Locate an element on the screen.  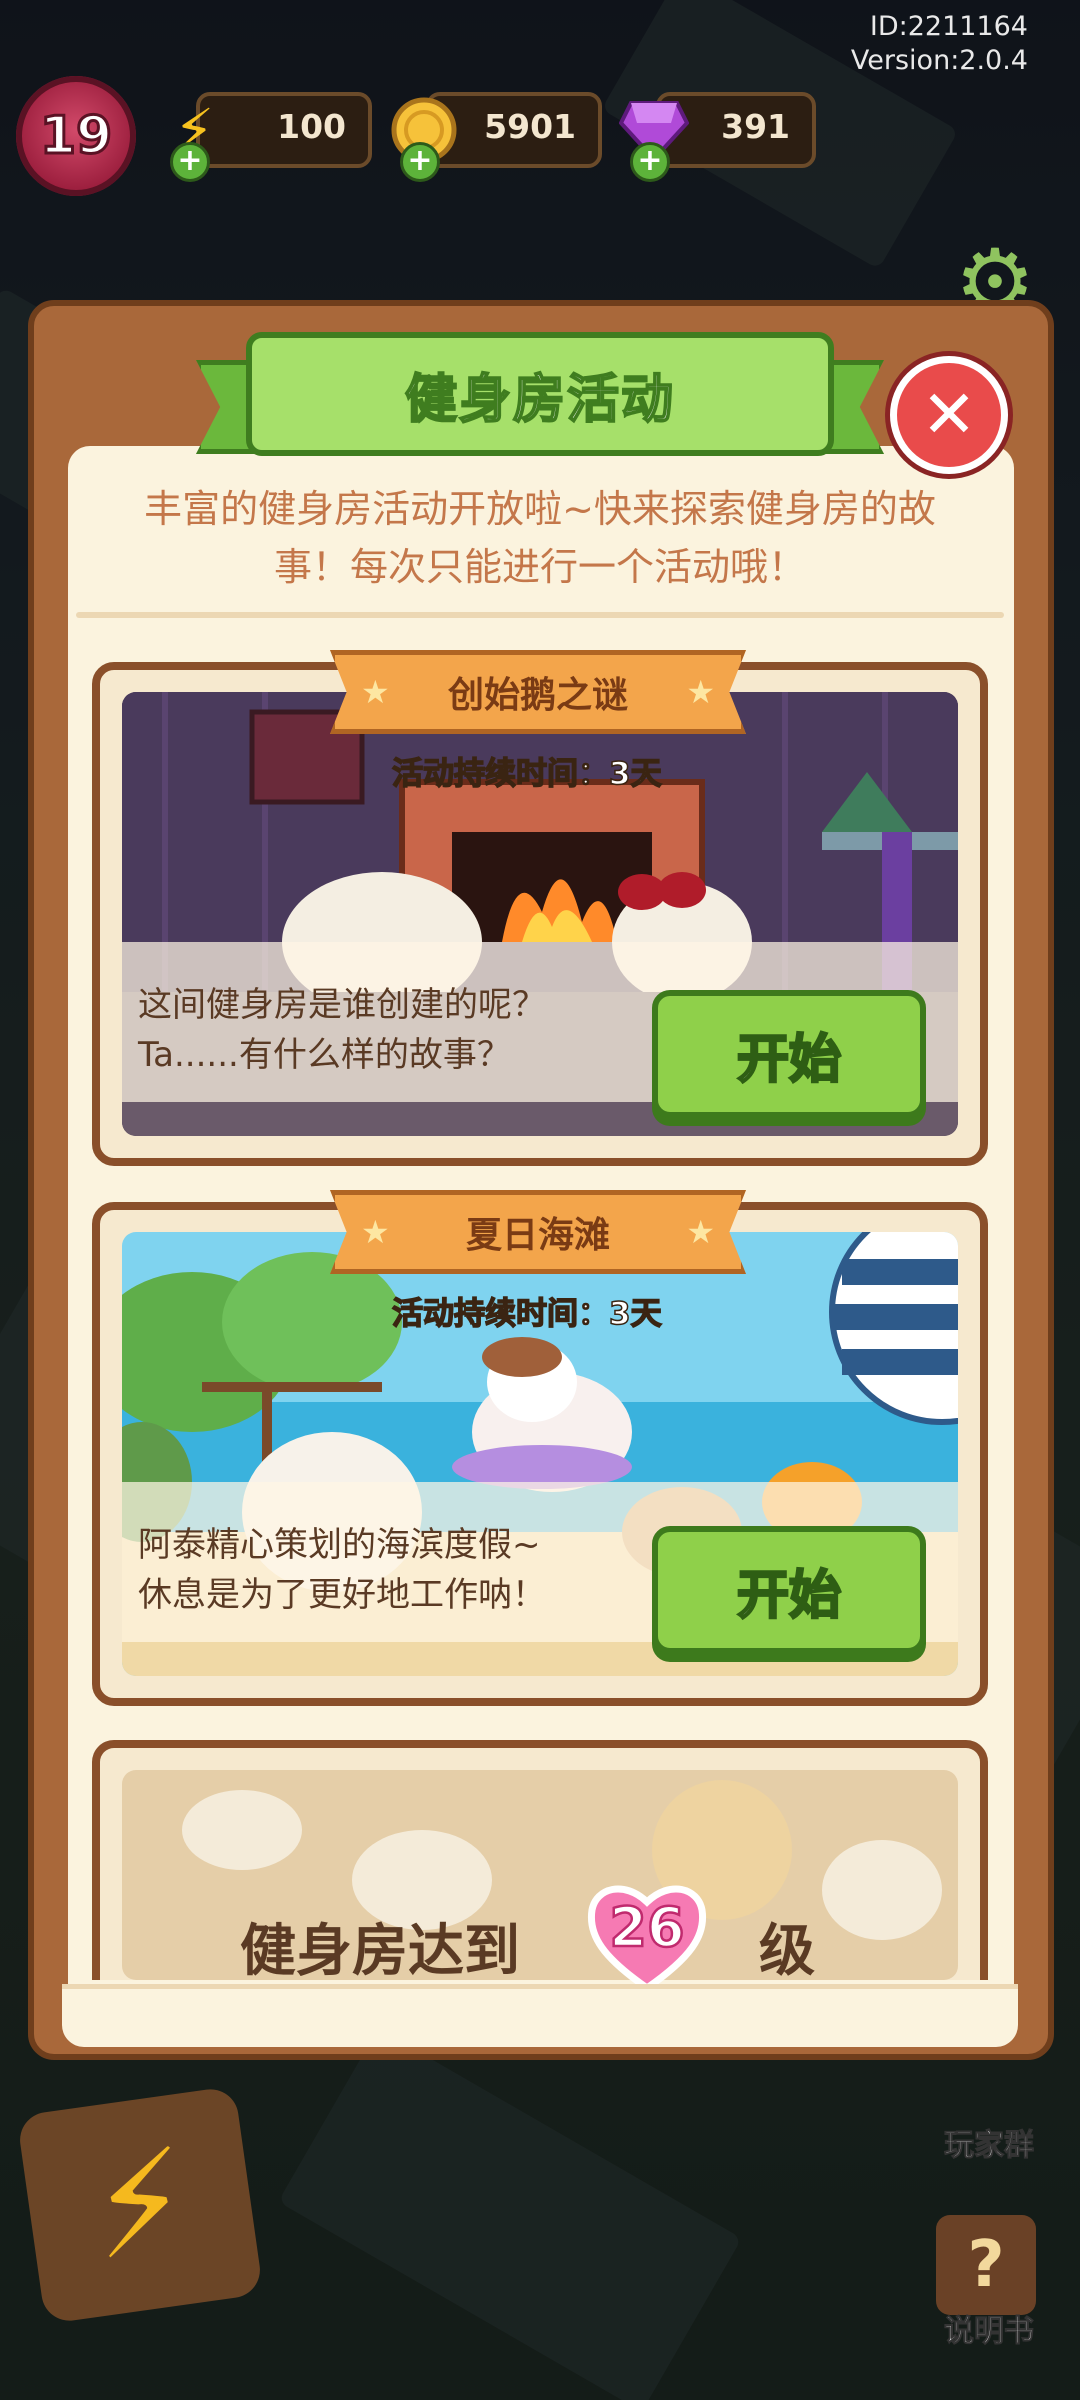
dialog-intro: 丰富的健身房活动开放啦~快来探索健身房的故 事！每次只能进行一个活动哦！ is located at coordinates (540, 538).